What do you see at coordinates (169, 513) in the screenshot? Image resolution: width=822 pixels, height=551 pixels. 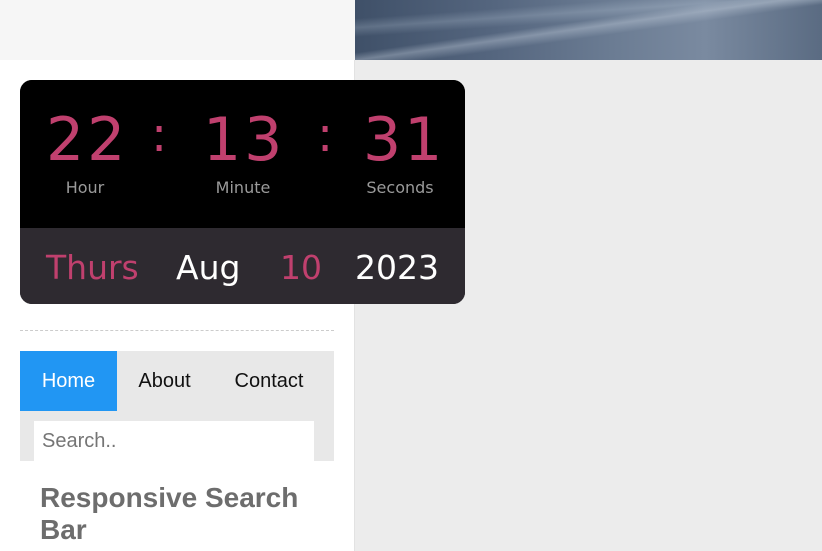 I see `page-heading: Responsive Search Bar` at bounding box center [169, 513].